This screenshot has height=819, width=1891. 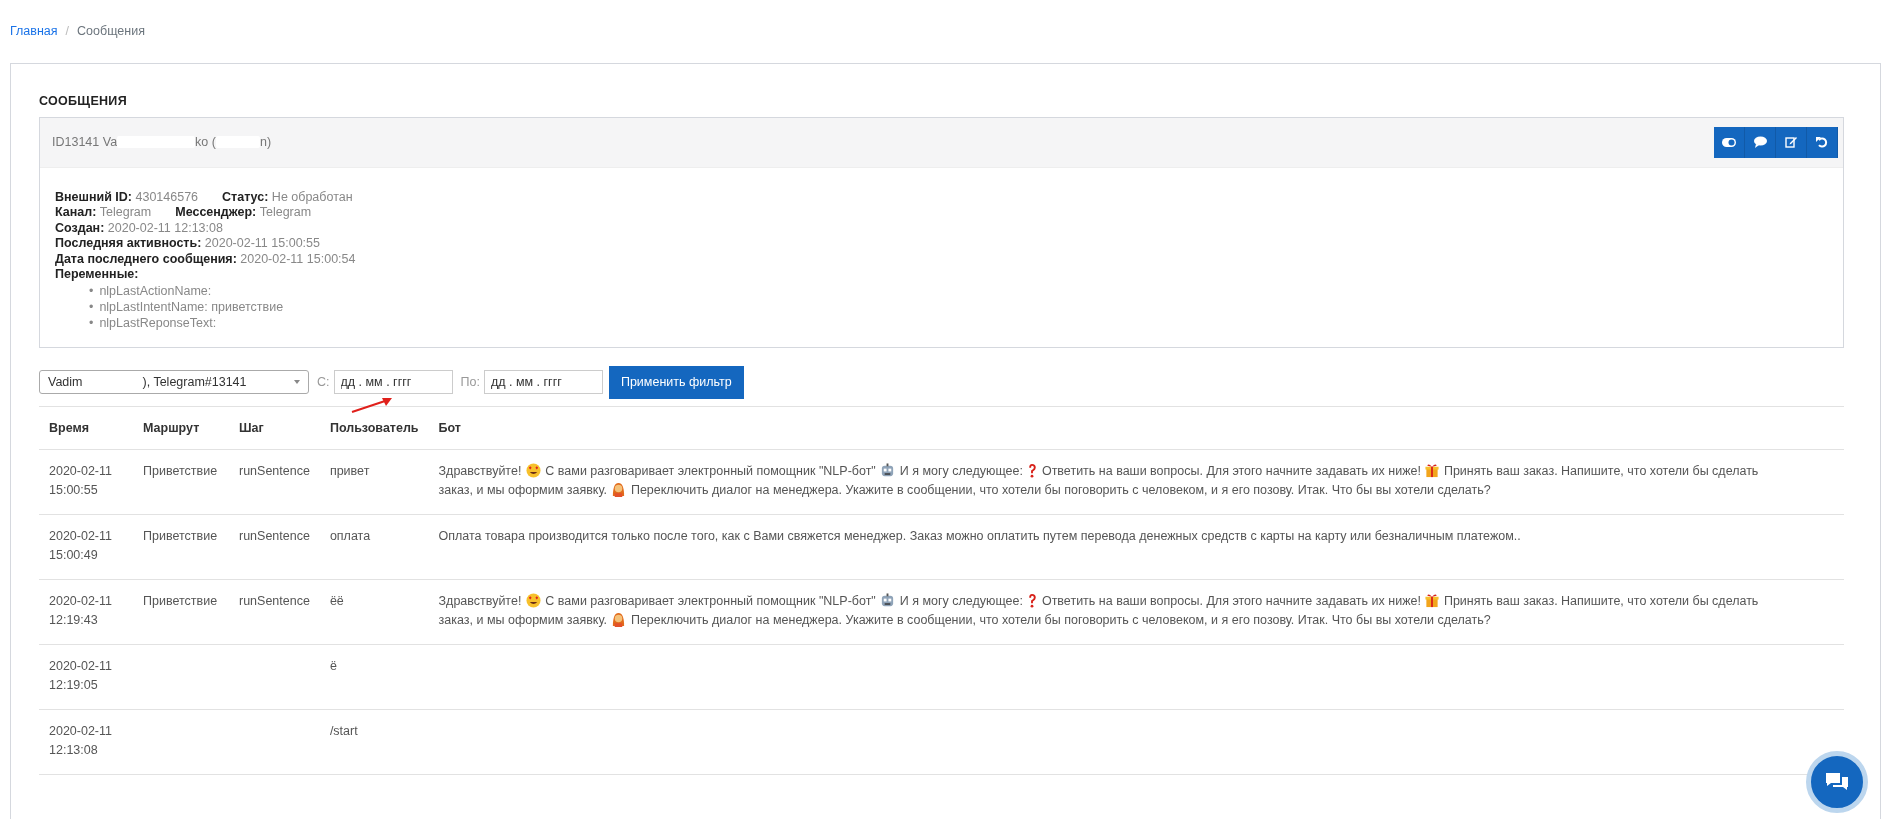 What do you see at coordinates (174, 382) in the screenshot?
I see `chat-select: Vadim ), Telegram#13141` at bounding box center [174, 382].